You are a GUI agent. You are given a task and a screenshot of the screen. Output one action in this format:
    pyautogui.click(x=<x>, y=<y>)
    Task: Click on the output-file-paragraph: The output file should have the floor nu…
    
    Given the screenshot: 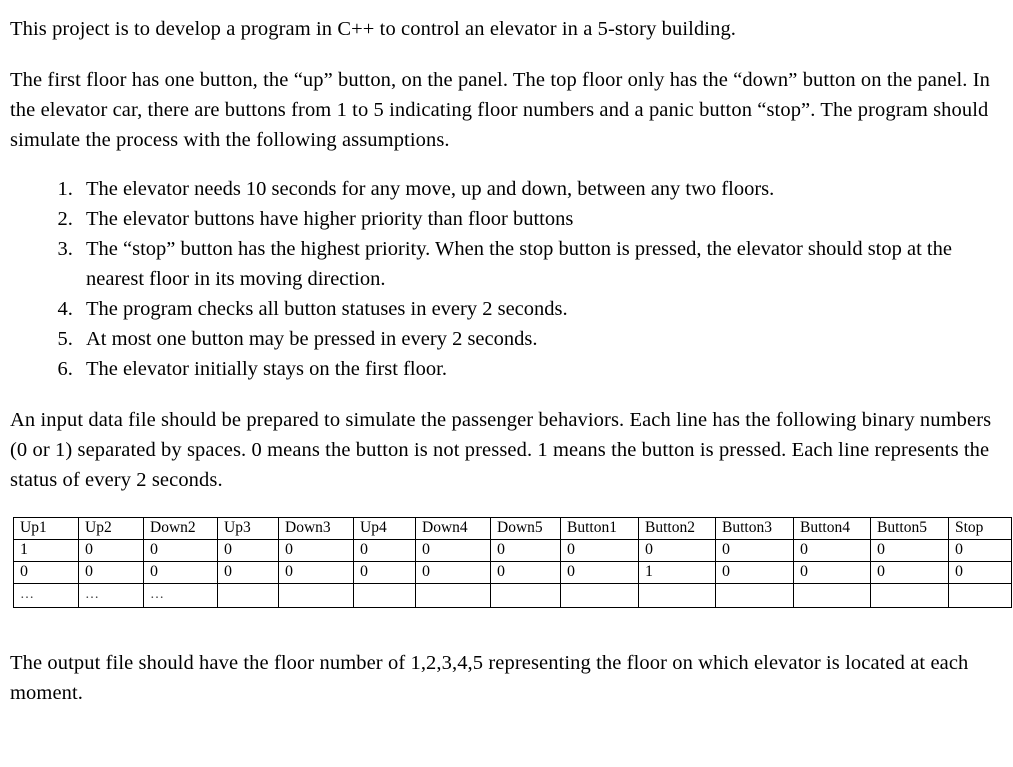 What is the action you would take?
    pyautogui.click(x=489, y=678)
    